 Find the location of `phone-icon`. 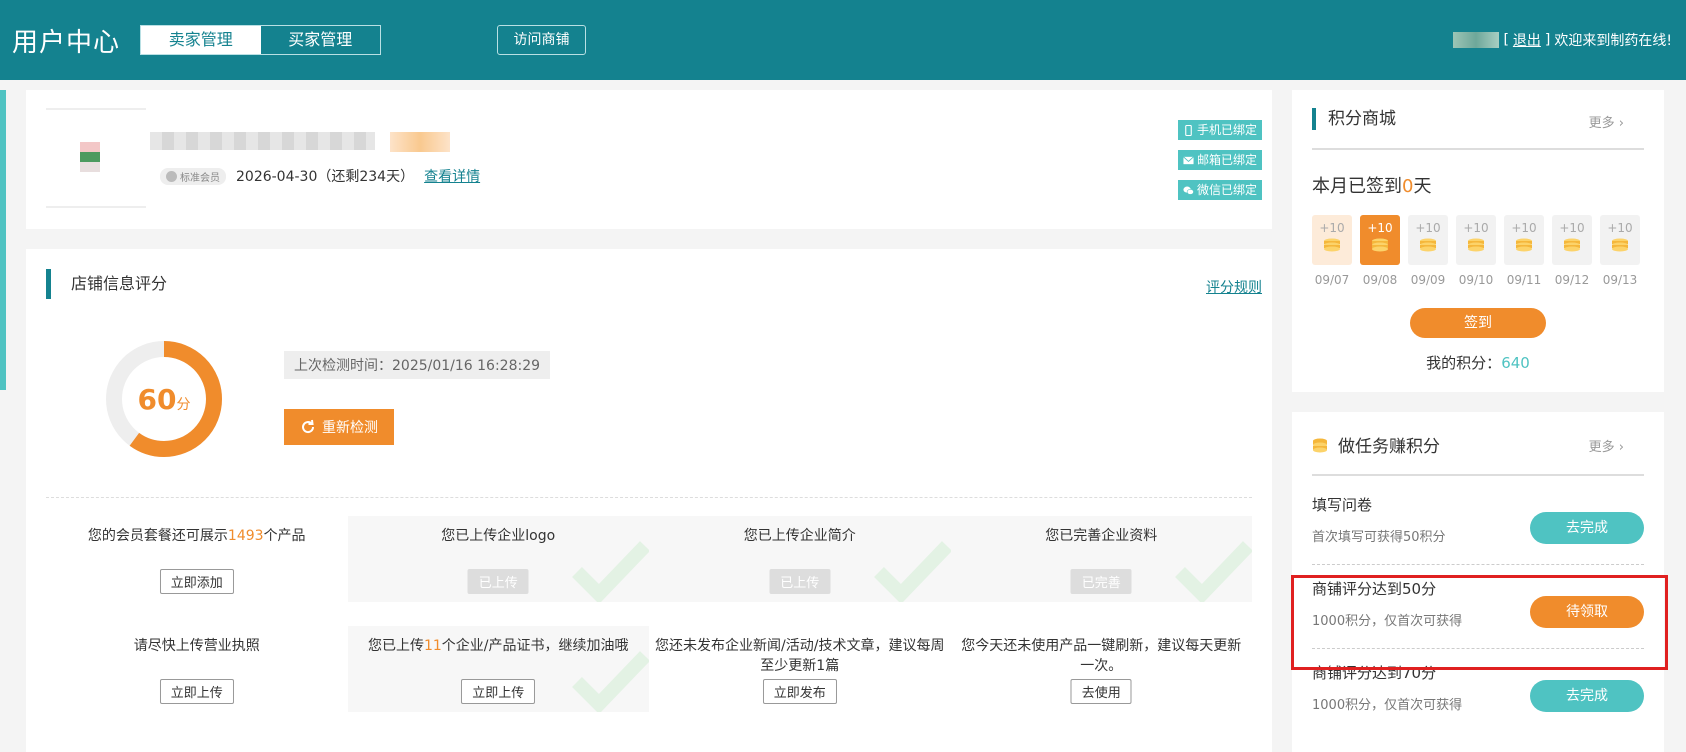

phone-icon is located at coordinates (1188, 130).